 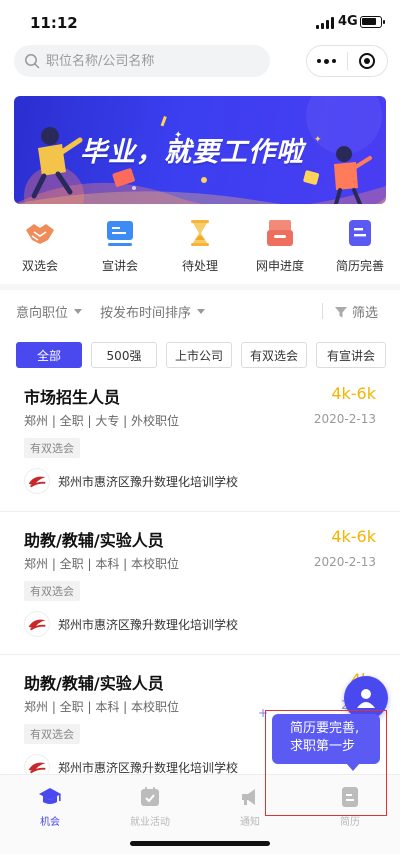 I want to click on calendar-check-icon, so click(x=150, y=796).